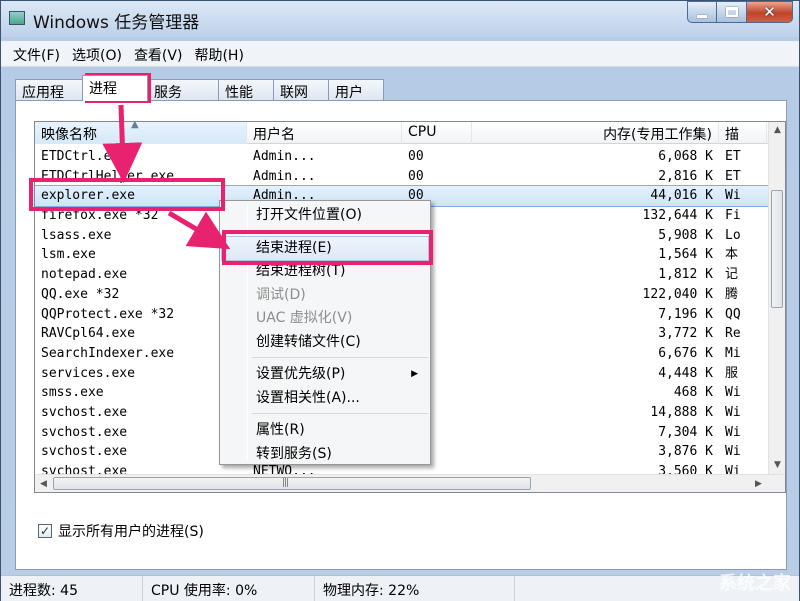 The width and height of the screenshot is (800, 601). I want to click on list-header: 映像名称 ▲ 用户名 CPU 内存(专用工作集) 描, so click(410, 133).